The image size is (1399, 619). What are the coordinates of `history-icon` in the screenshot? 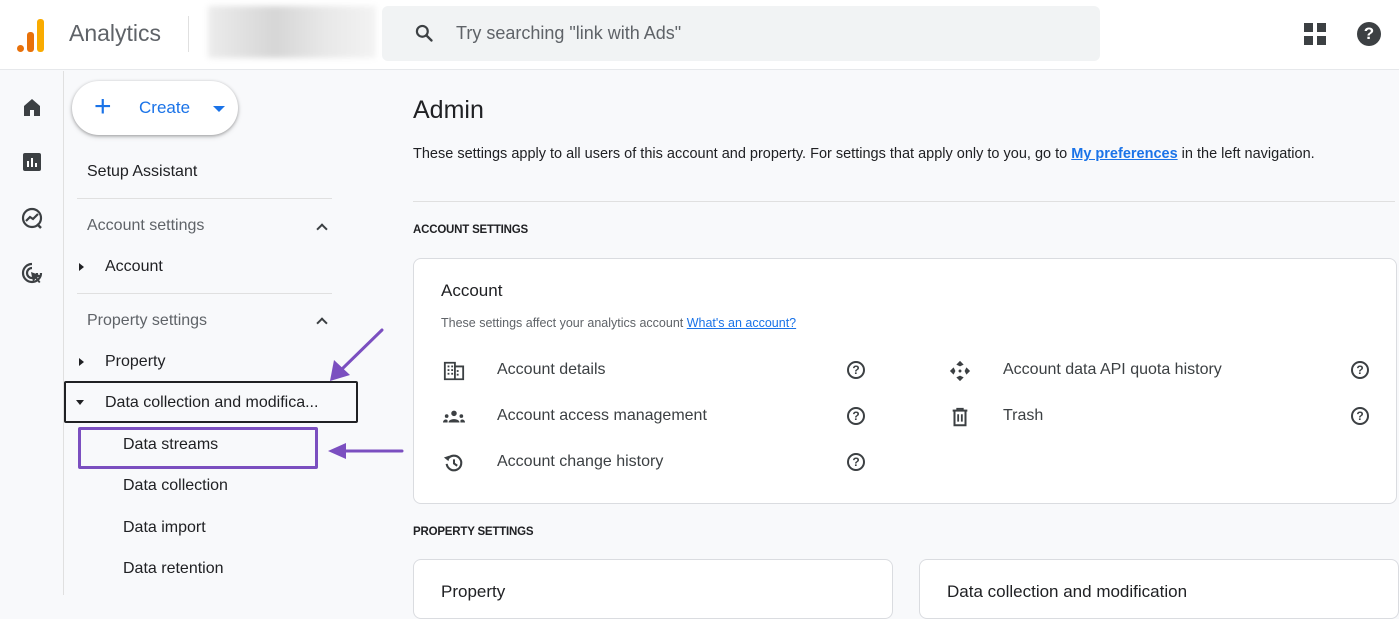 It's located at (453, 463).